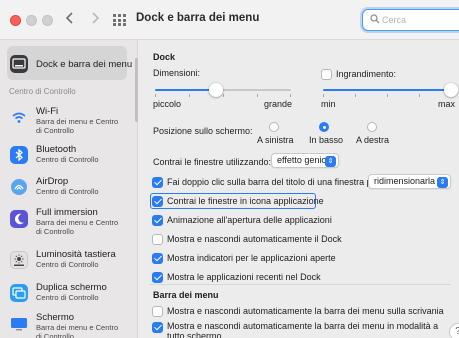 Image resolution: width=459 pixels, height=338 pixels. I want to click on sidebar-item-keyboard-brightness: Luminosità tastiera Centro di Controllo, so click(71, 260).